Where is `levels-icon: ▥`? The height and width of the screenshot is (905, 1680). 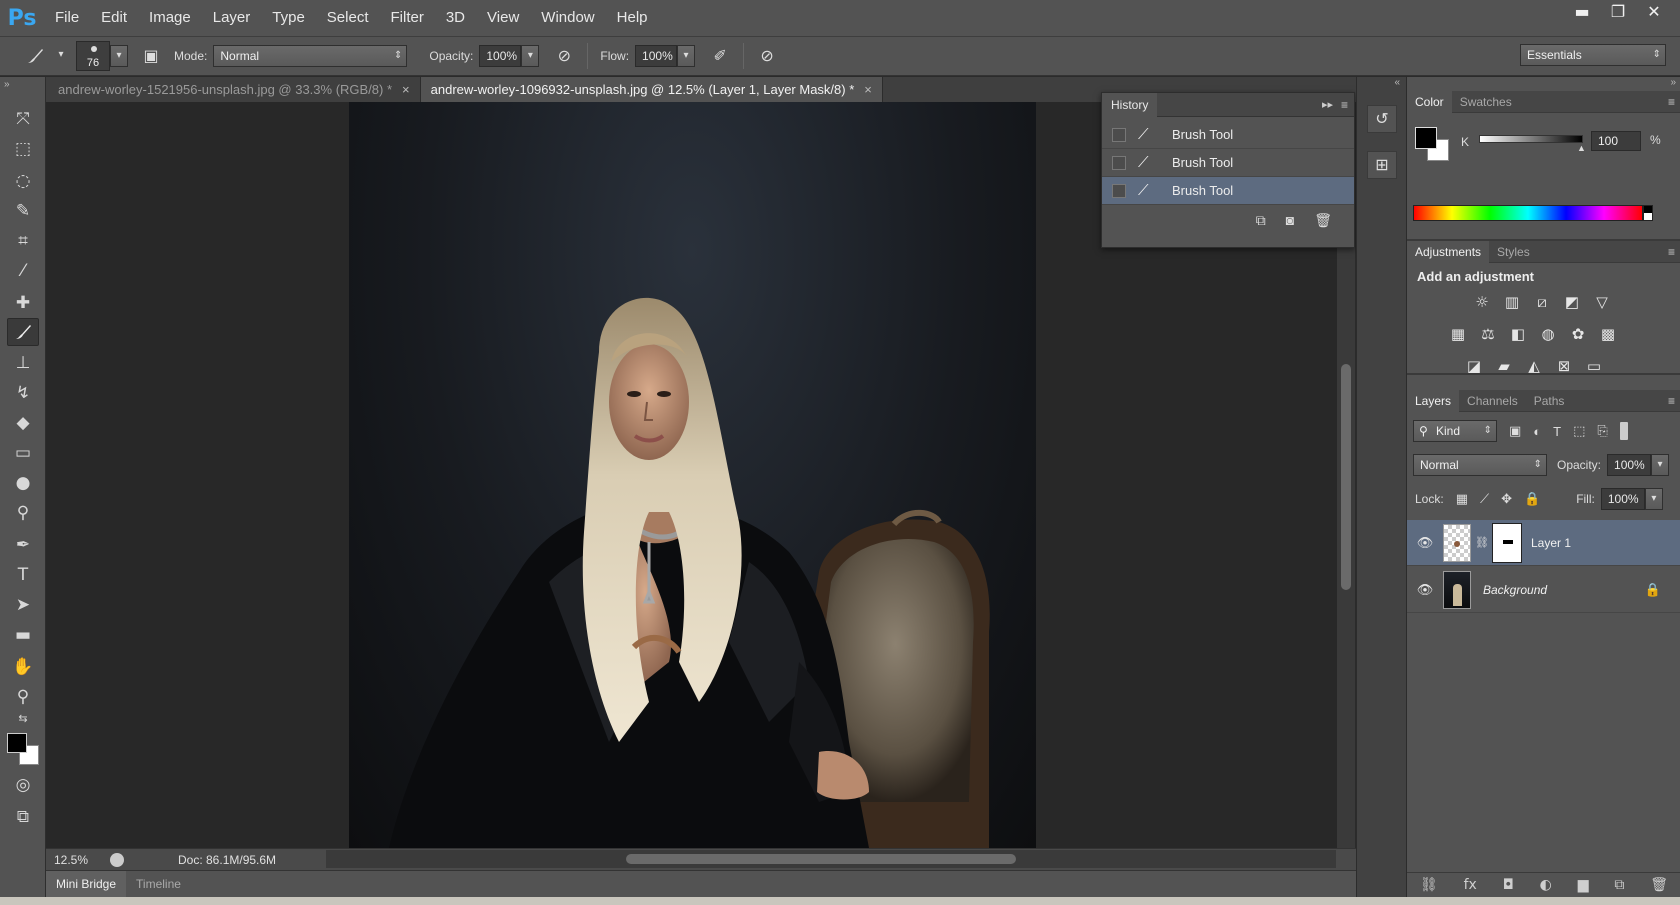
levels-icon: ▥ is located at coordinates (1512, 302).